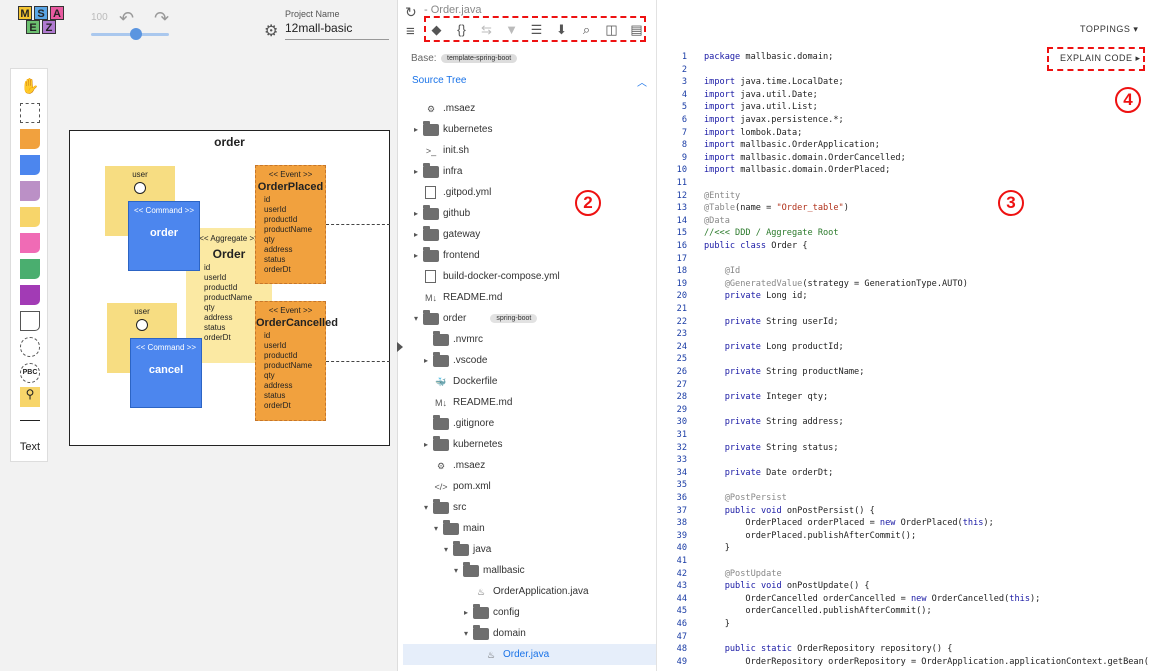 The height and width of the screenshot is (671, 1155). I want to click on actor-tool-icon: ⚲, so click(30, 397).